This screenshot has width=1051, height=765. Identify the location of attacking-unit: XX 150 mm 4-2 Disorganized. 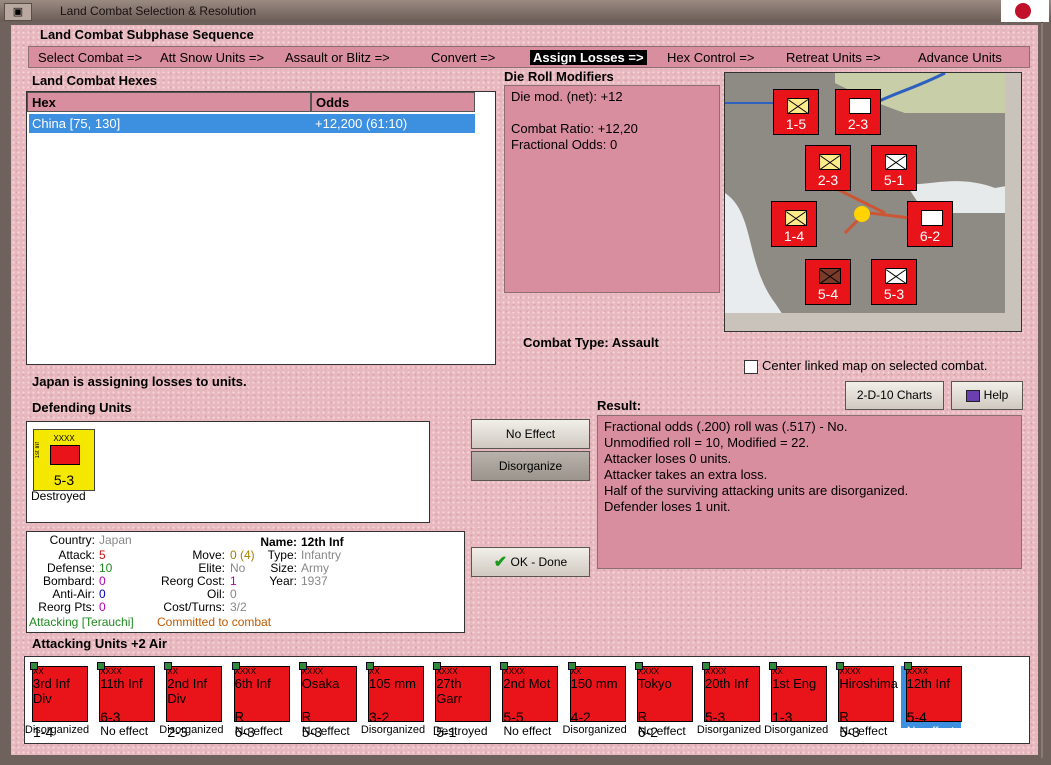
(594, 699).